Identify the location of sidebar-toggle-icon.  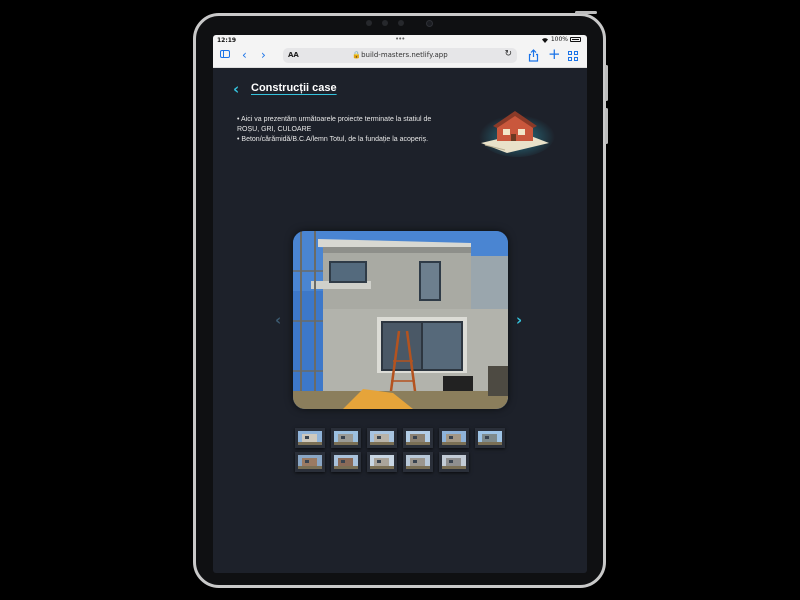
(225, 54).